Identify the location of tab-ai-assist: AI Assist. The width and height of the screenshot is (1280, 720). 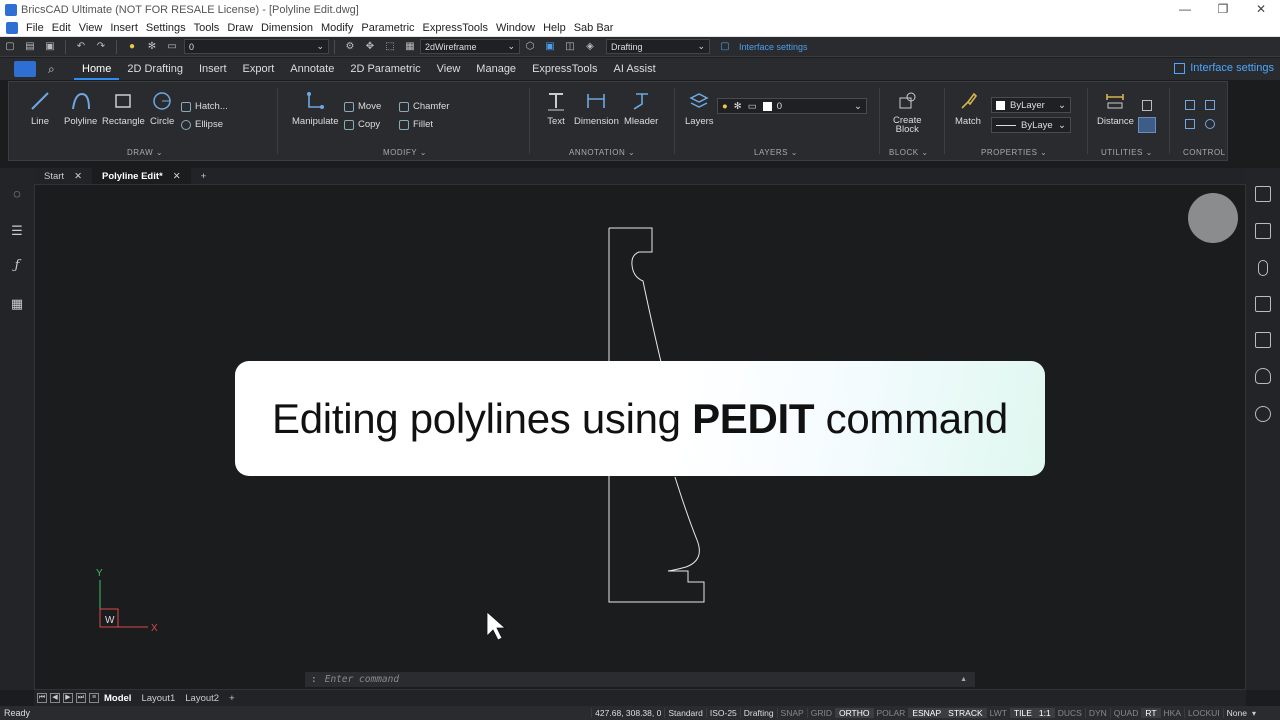
(634, 69).